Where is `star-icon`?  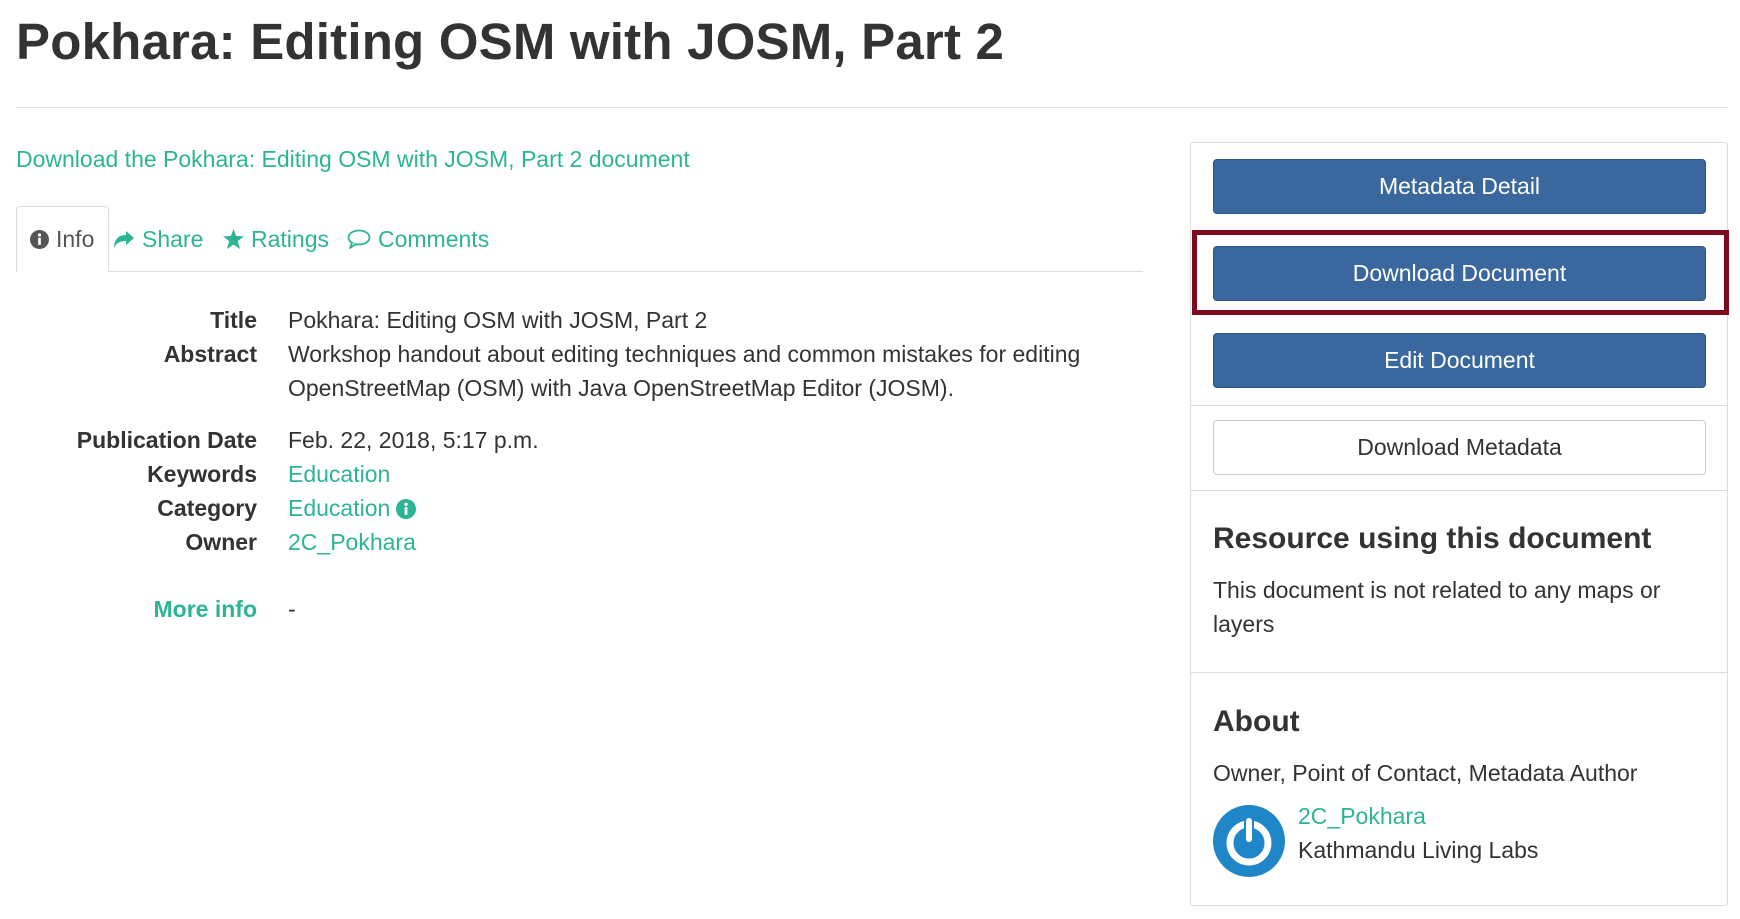
star-icon is located at coordinates (233, 239).